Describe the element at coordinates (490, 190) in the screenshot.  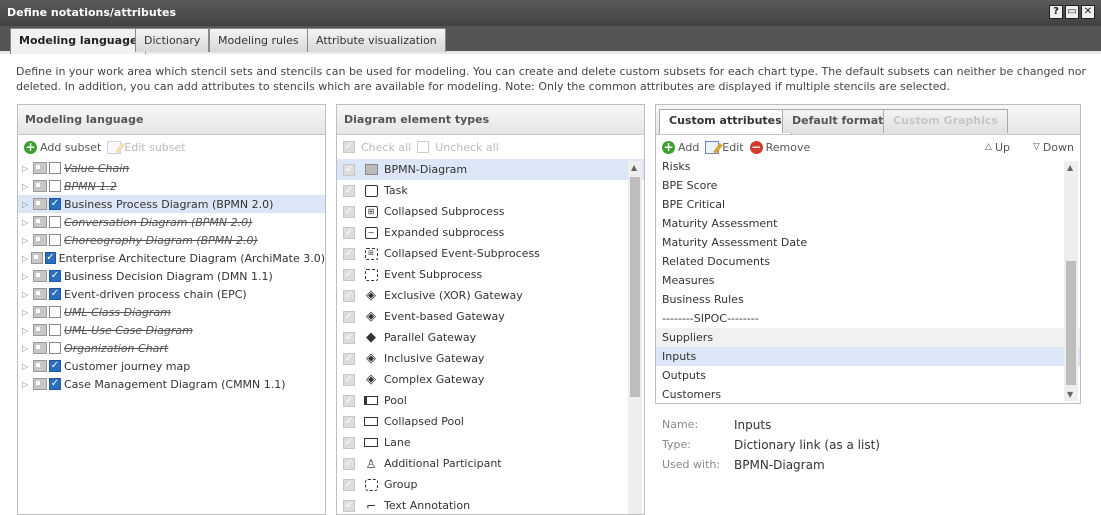
I see `element-type-row: ✓ Task` at that location.